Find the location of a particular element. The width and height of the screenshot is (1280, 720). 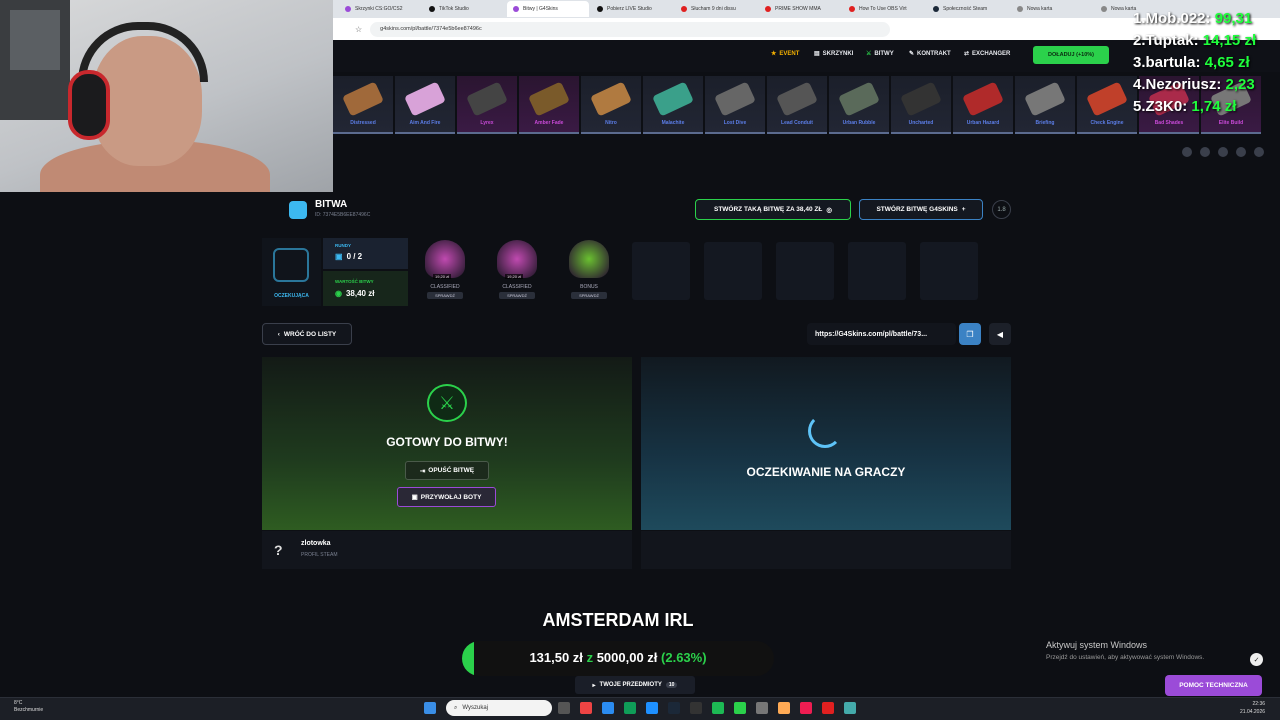

x-icon is located at coordinates (1223, 152).